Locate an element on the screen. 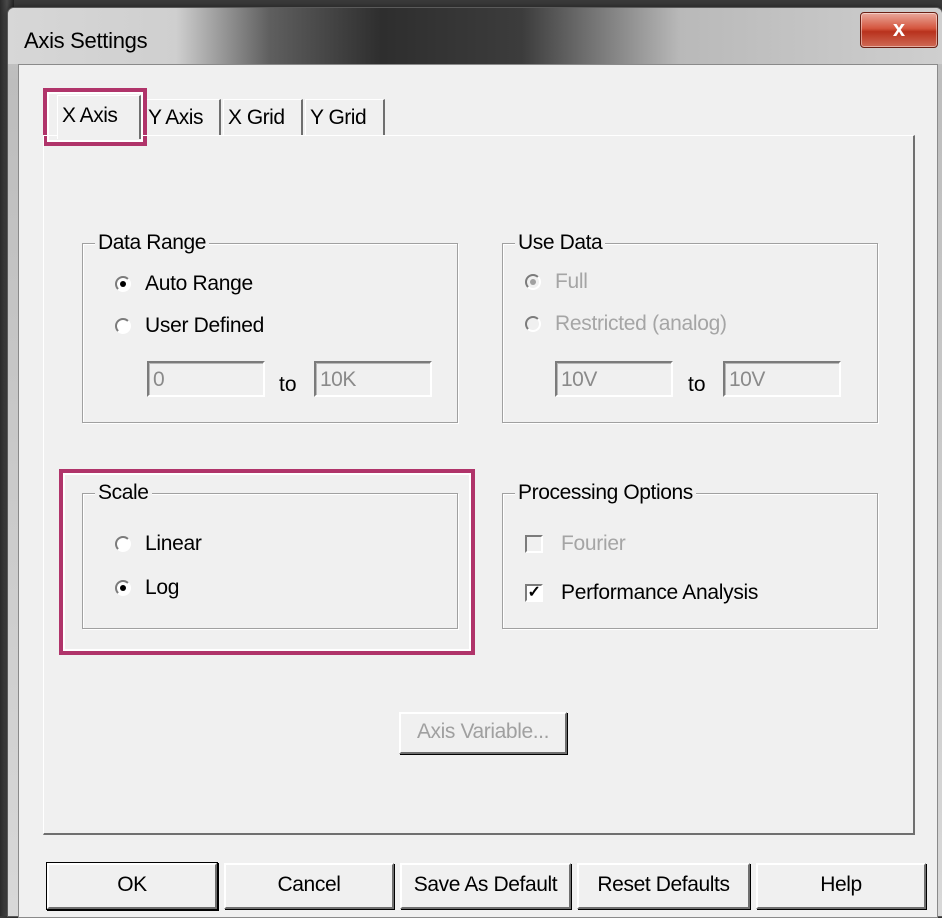  performance-analysis-checkbox: ✓ Performance Analysis is located at coordinates (641, 593).